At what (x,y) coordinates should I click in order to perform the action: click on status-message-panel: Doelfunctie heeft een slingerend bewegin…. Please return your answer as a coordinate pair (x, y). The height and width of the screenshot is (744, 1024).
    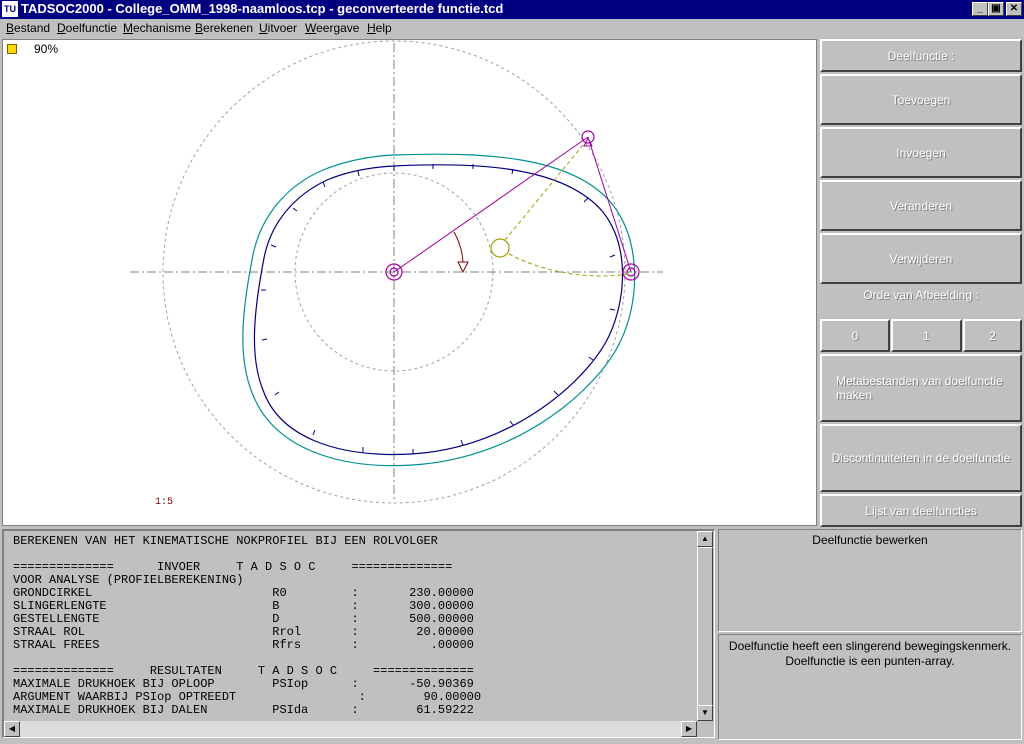
    Looking at the image, I should click on (870, 687).